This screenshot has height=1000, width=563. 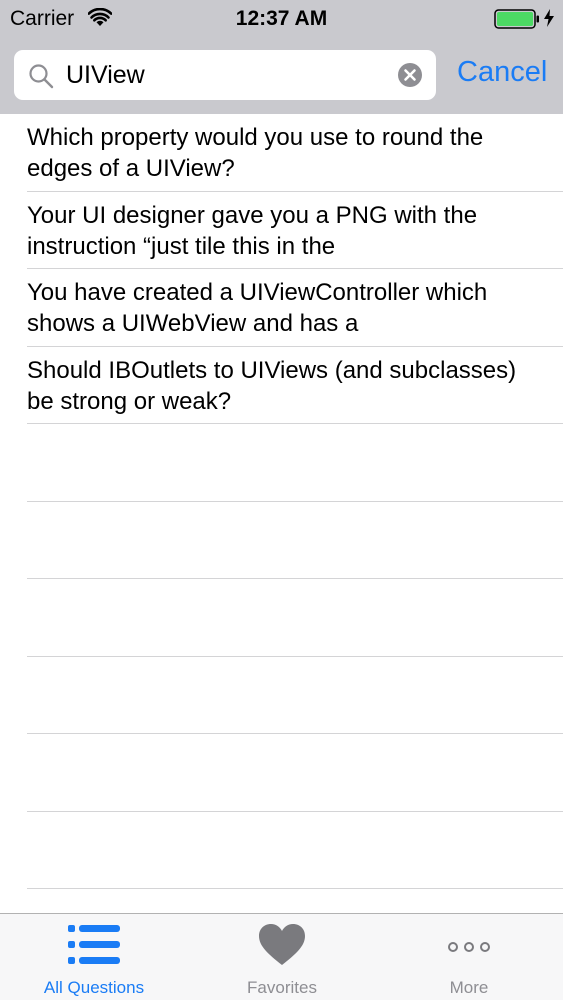 I want to click on more-icon, so click(x=469, y=947).